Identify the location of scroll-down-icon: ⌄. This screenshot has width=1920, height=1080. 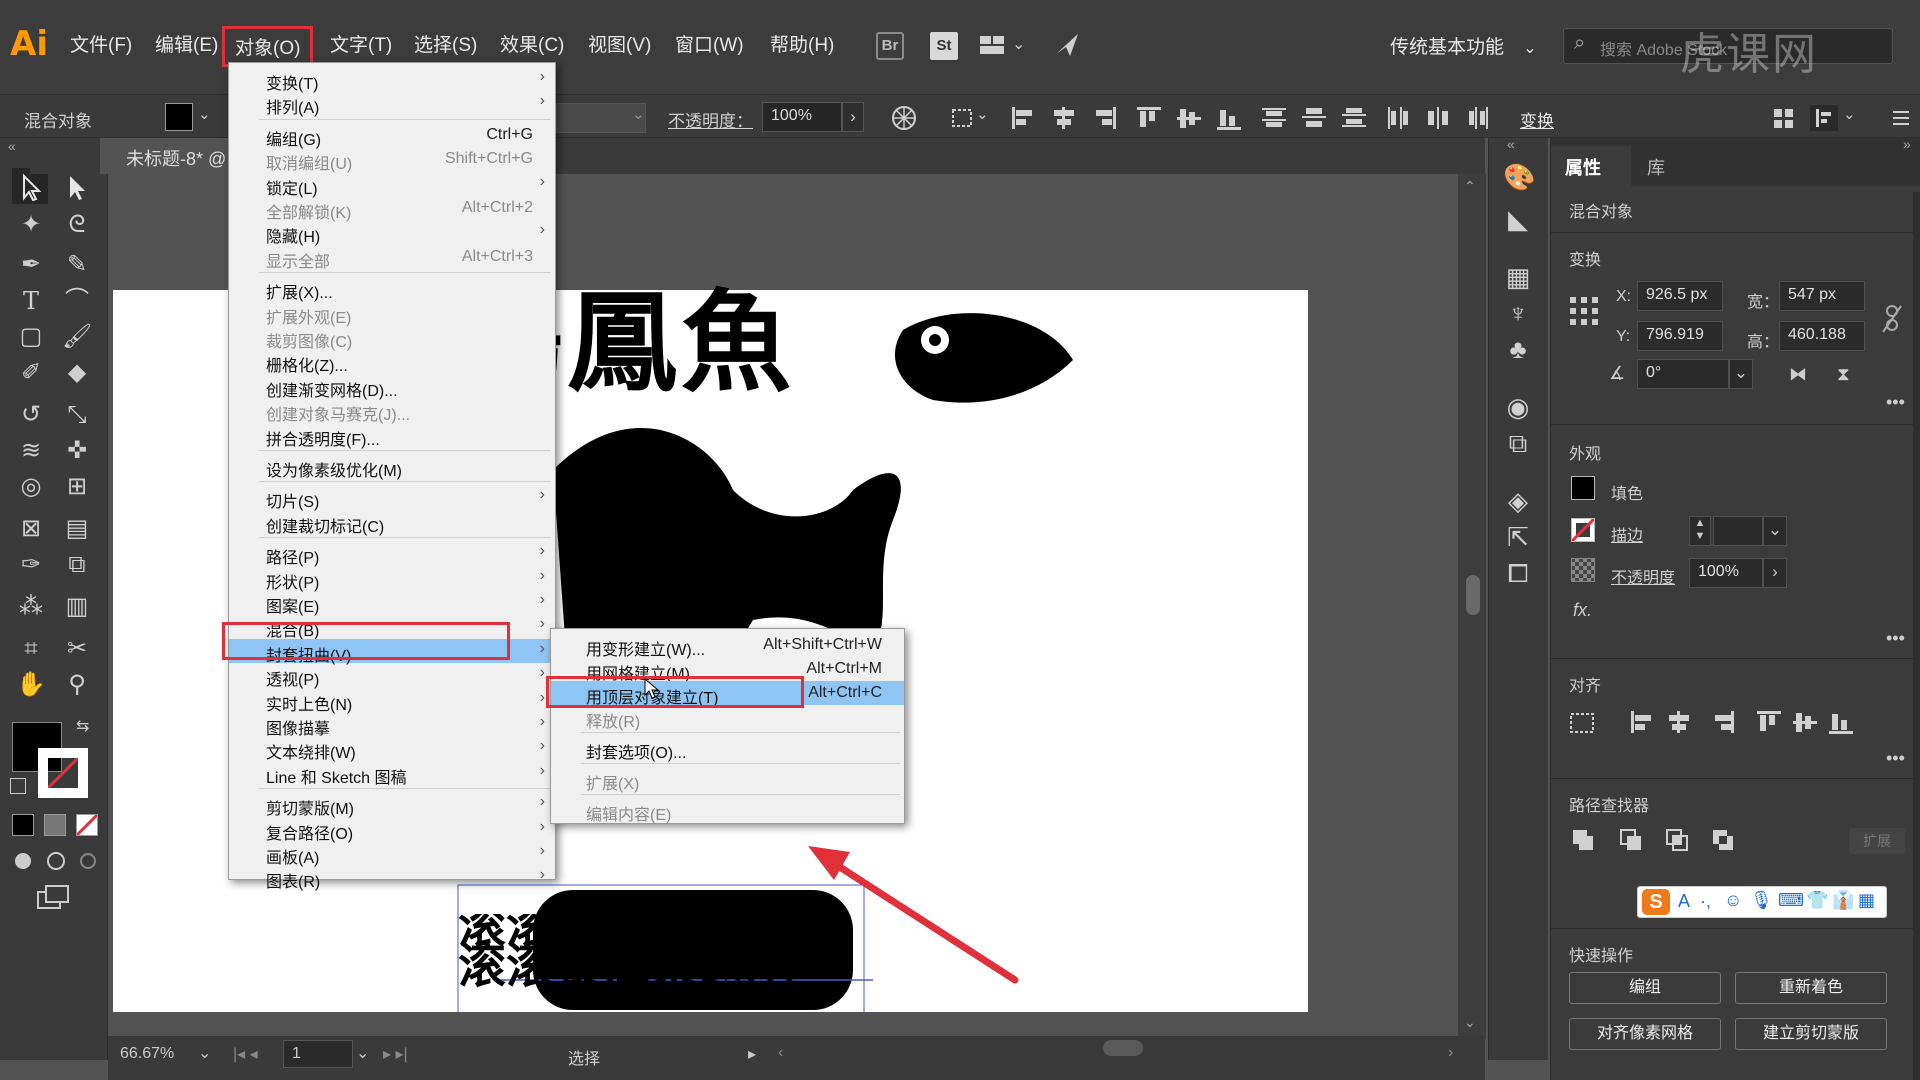
(1470, 1022).